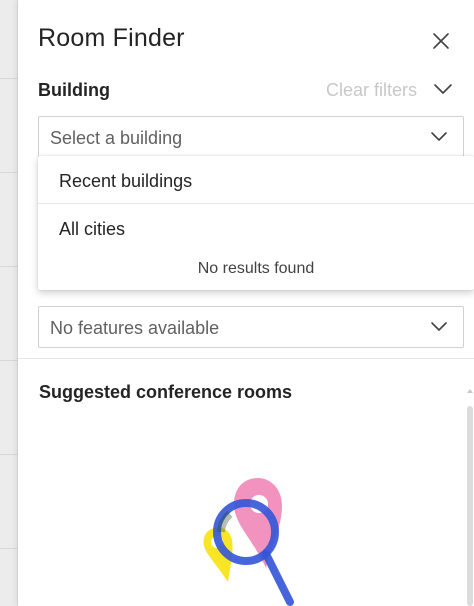 This screenshot has width=474, height=606. I want to click on scrollbar-thumb, so click(470, 506).